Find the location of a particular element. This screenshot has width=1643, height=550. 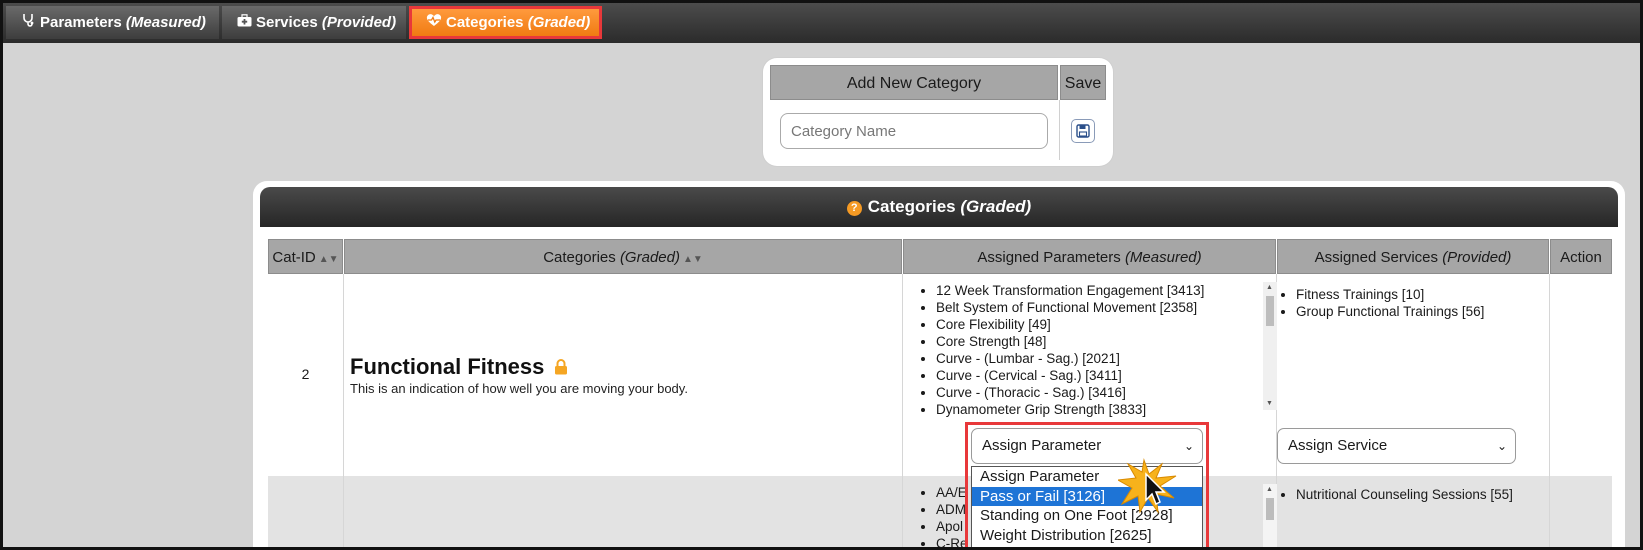

heart-pulse-icon is located at coordinates (434, 22).